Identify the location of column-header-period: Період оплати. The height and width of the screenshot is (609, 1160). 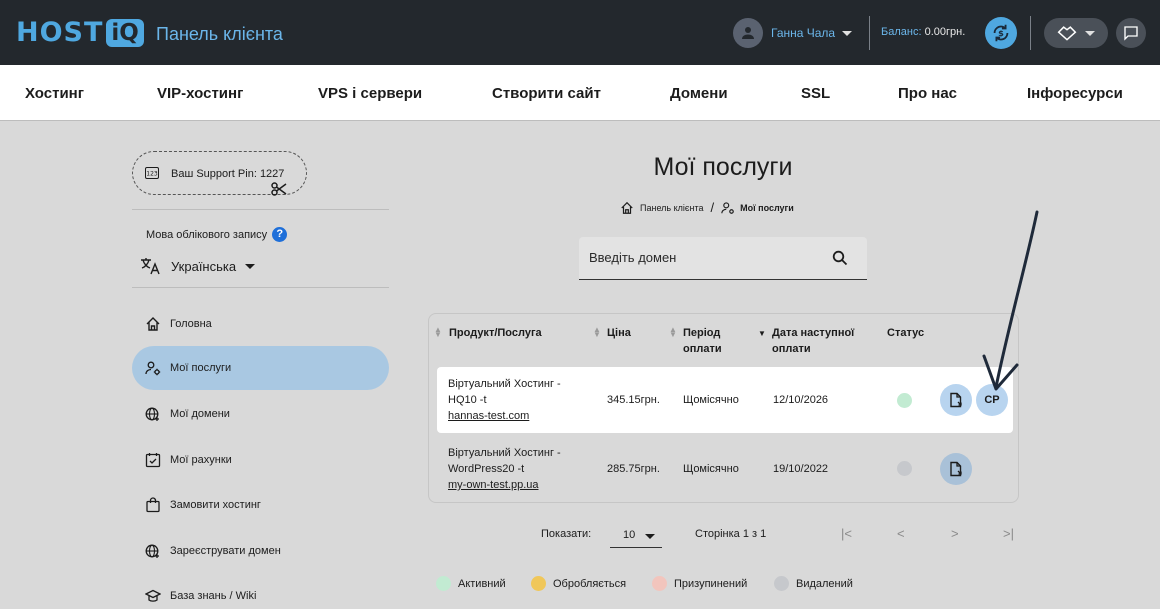
(702, 341).